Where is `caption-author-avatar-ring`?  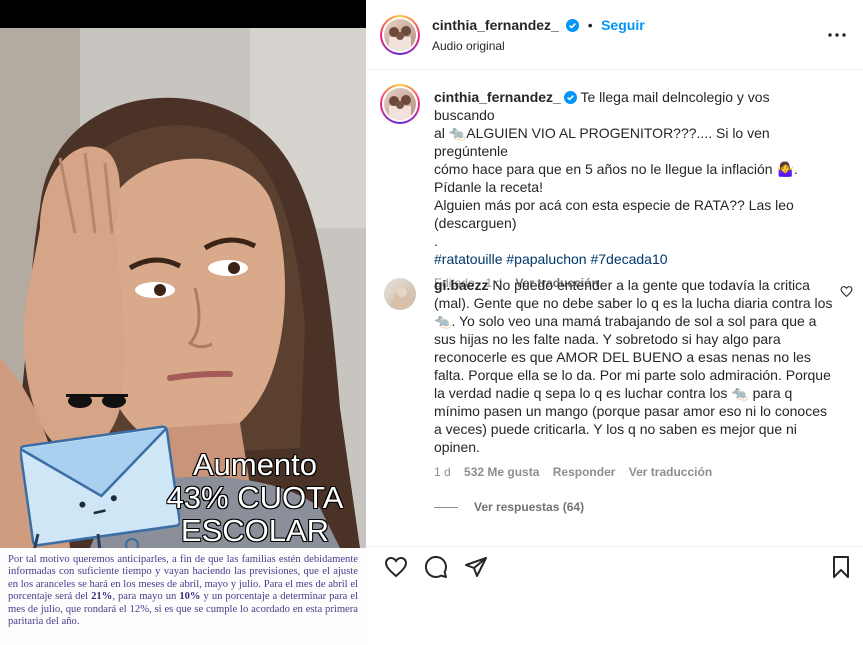
caption-author-avatar-ring is located at coordinates (400, 104).